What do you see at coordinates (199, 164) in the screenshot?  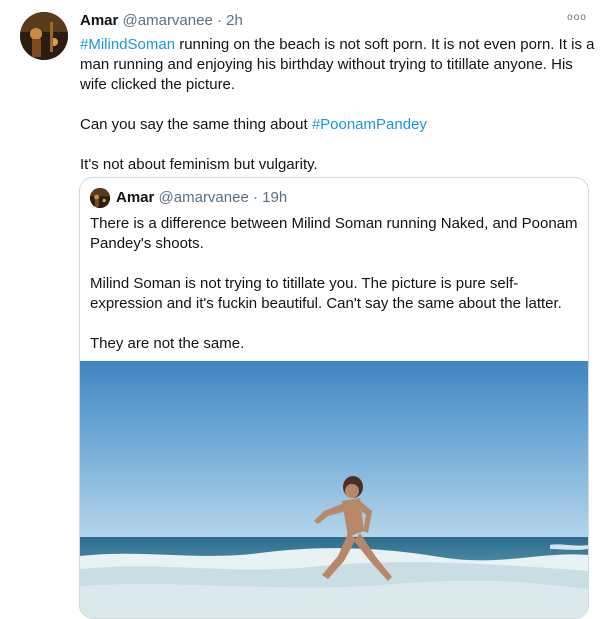 I see `tweet-paragraph-3: It's not about feminism but vulgarity.` at bounding box center [199, 164].